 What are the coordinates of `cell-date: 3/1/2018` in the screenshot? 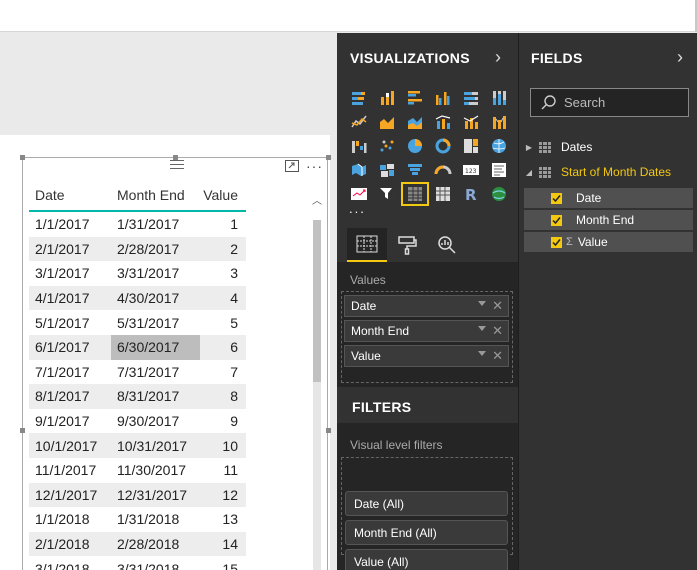 It's located at (70, 565).